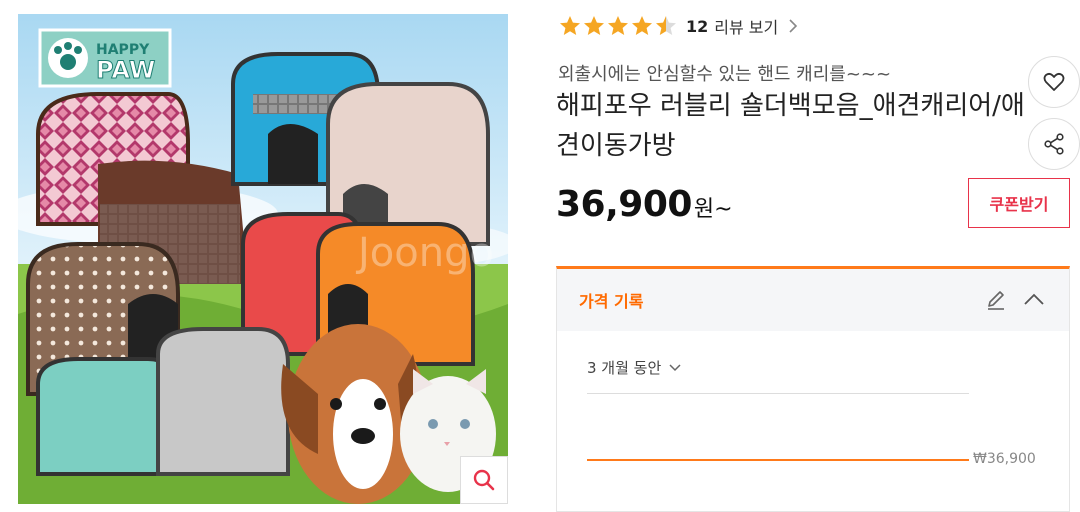 This screenshot has width=1080, height=512. What do you see at coordinates (697, 26) in the screenshot?
I see `review-count: 12` at bounding box center [697, 26].